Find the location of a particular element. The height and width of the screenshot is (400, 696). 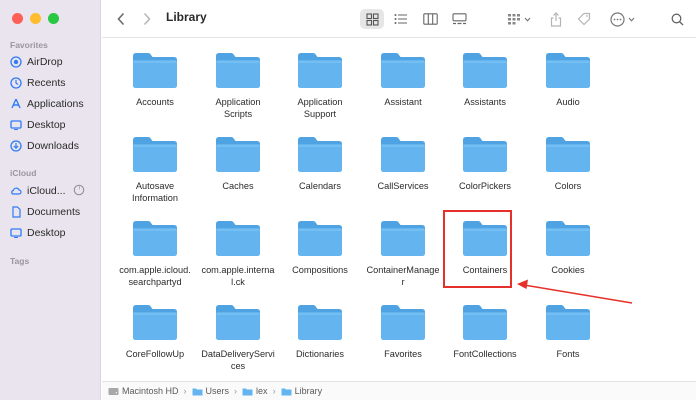

folder-label: Calendars is located at coordinates (320, 186).